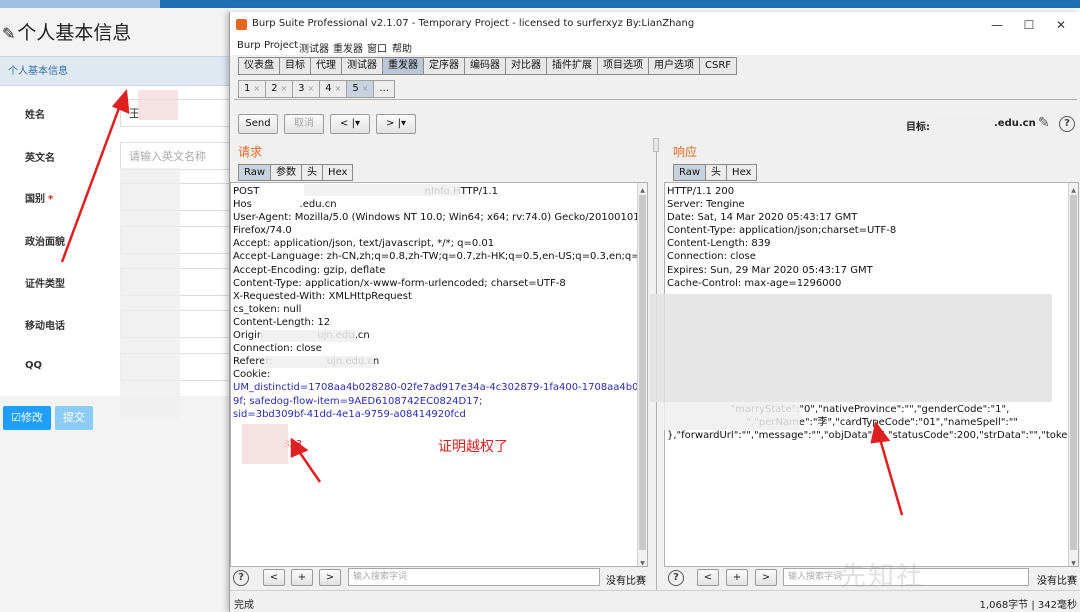 This screenshot has height=612, width=1080. What do you see at coordinates (890, 473) in the screenshot?
I see `arrow-to-response-name` at bounding box center [890, 473].